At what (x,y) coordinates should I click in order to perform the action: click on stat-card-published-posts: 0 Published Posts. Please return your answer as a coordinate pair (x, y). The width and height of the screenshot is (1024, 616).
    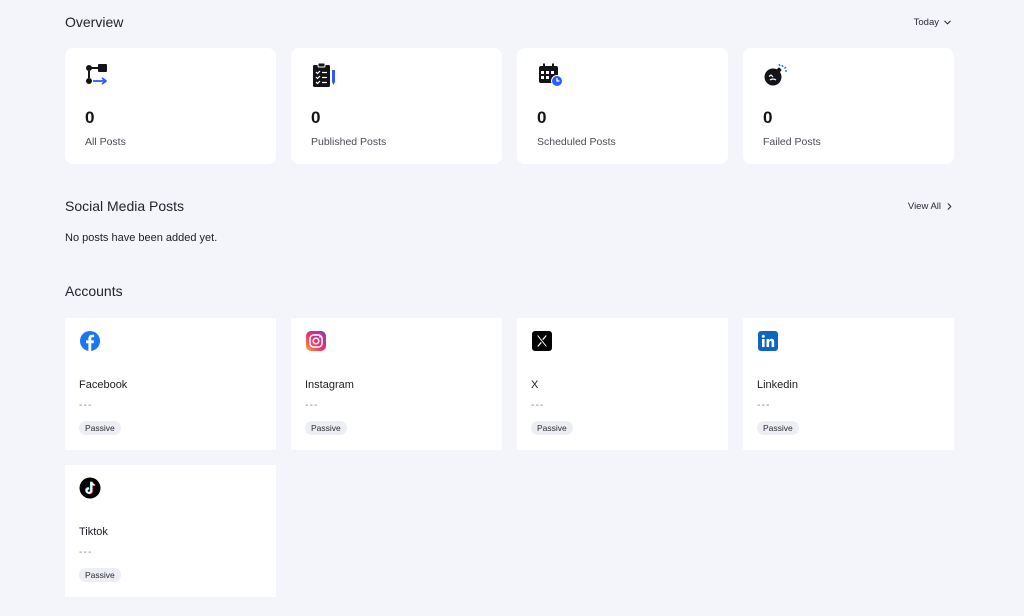
    Looking at the image, I should click on (396, 106).